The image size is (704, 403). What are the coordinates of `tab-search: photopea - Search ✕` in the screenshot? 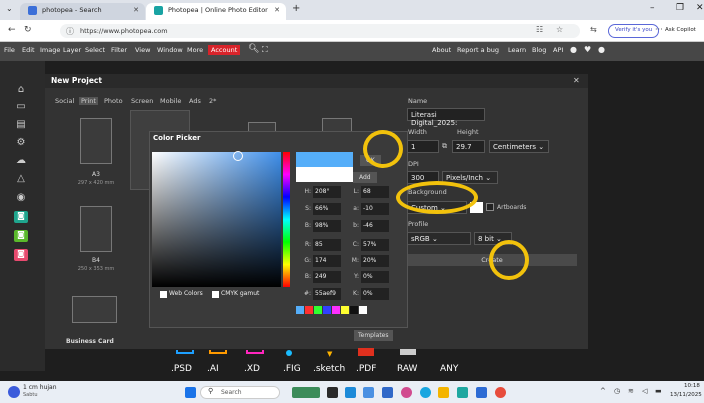 It's located at (82, 11).